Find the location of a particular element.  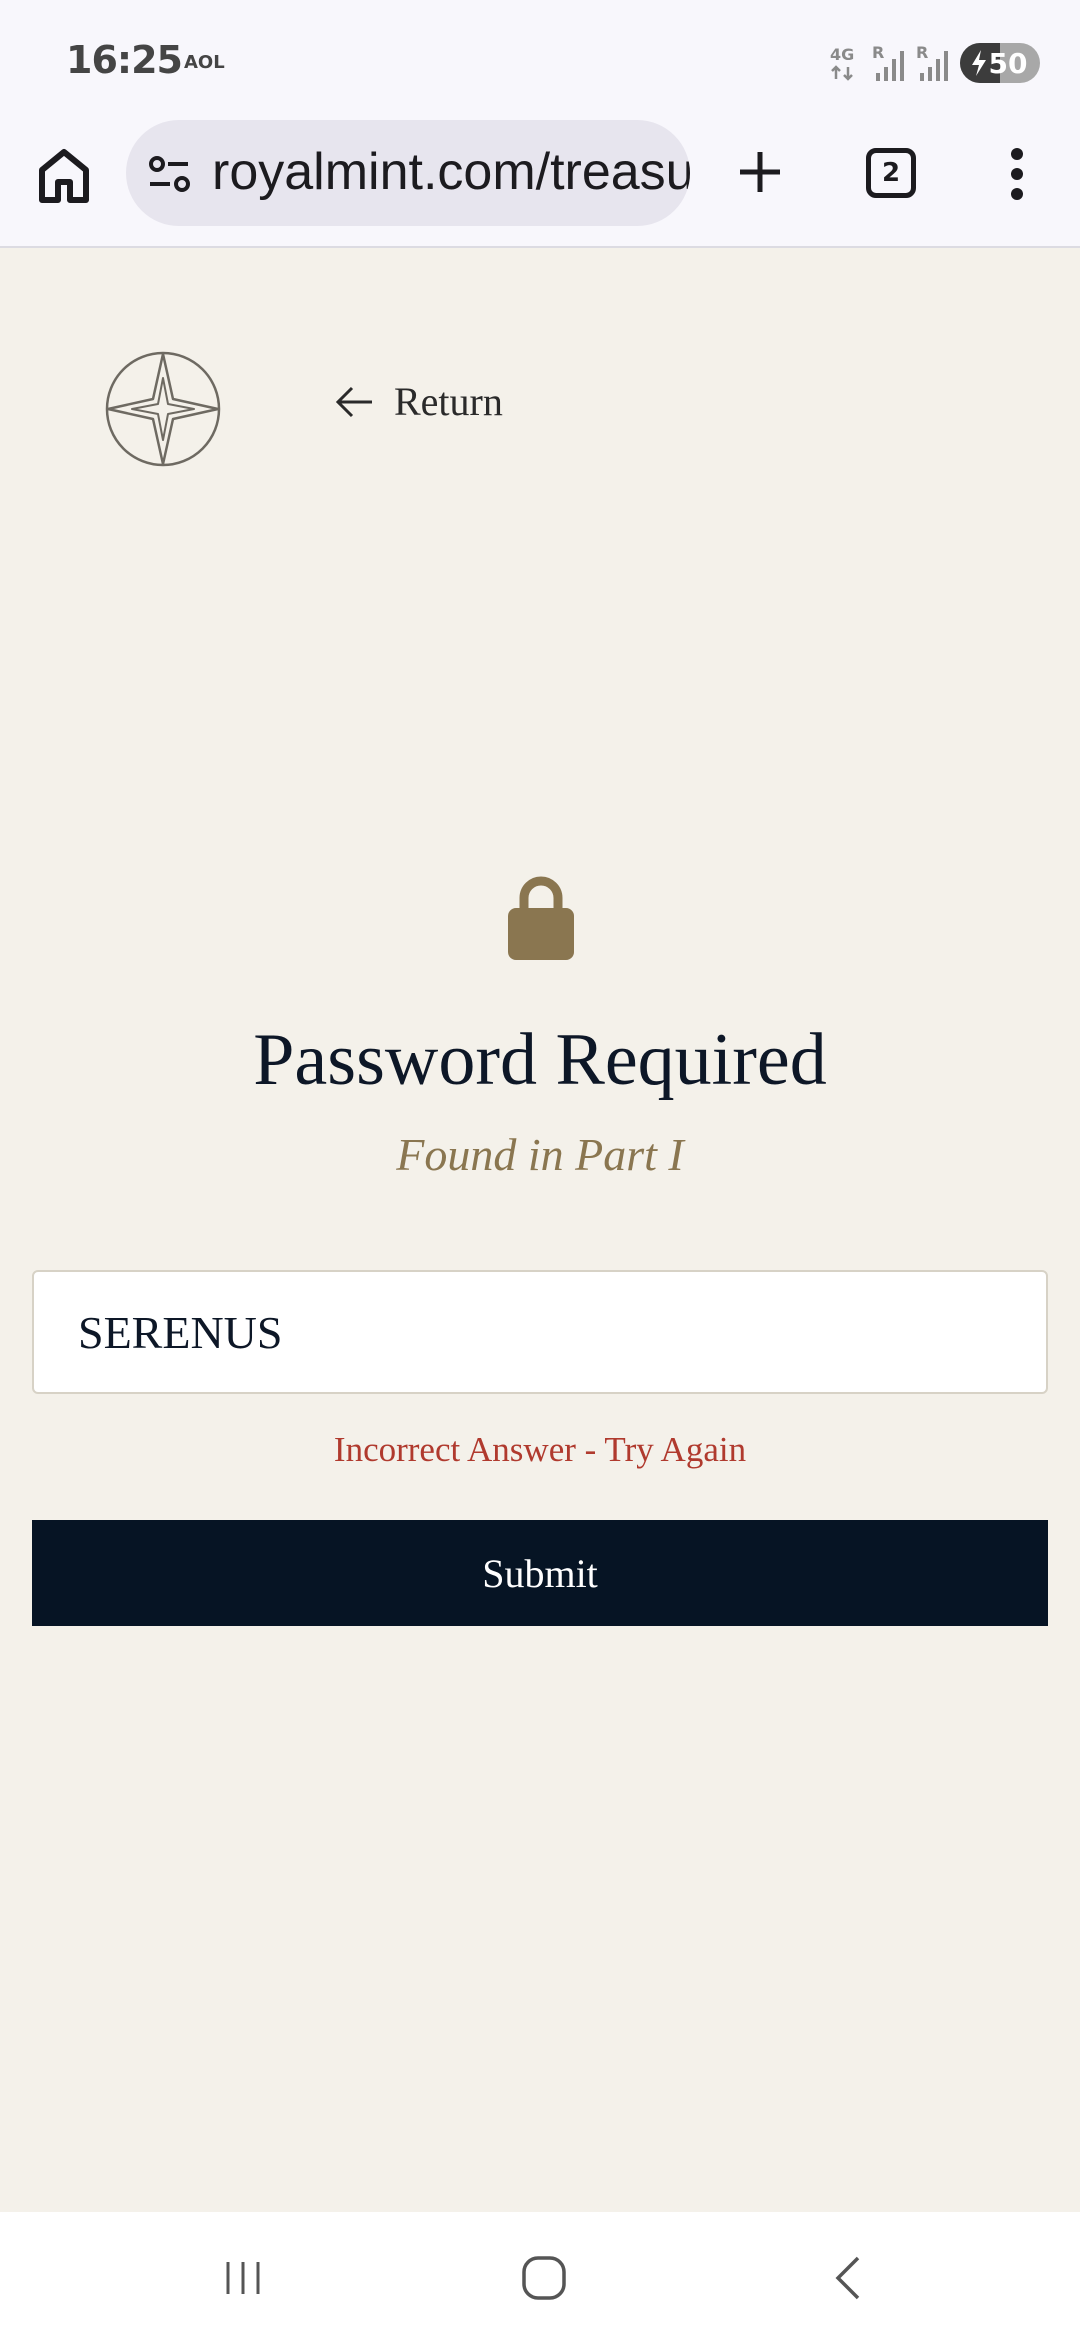

url-text: royalmint.com/treasure is located at coordinates (451, 172).